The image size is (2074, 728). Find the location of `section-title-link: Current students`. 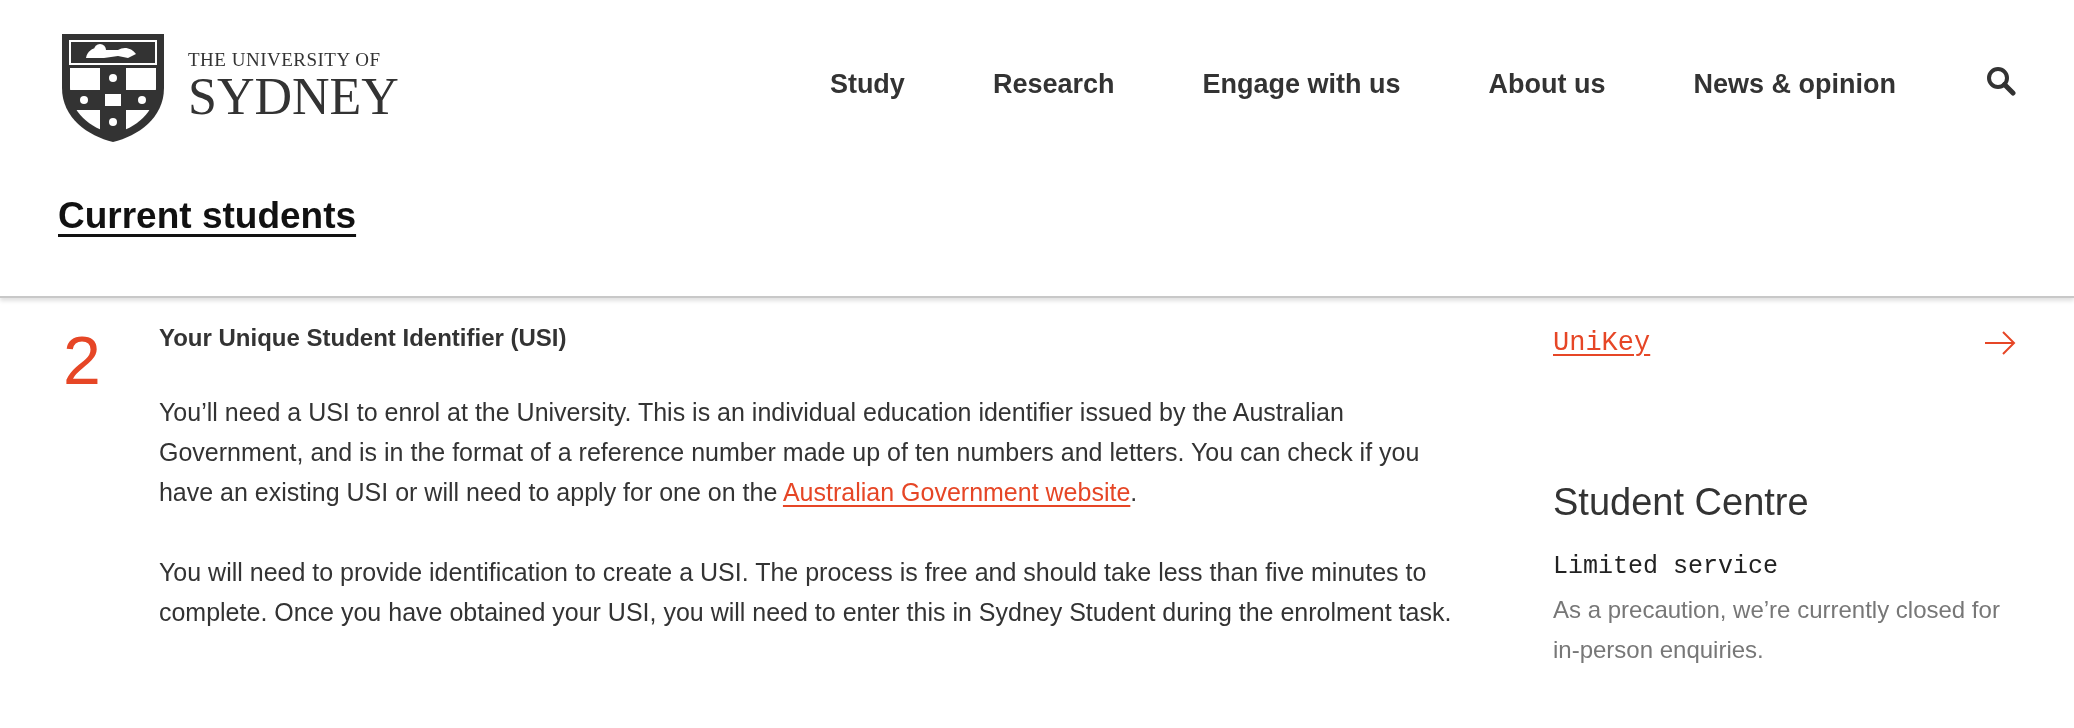

section-title-link: Current students is located at coordinates (207, 216).